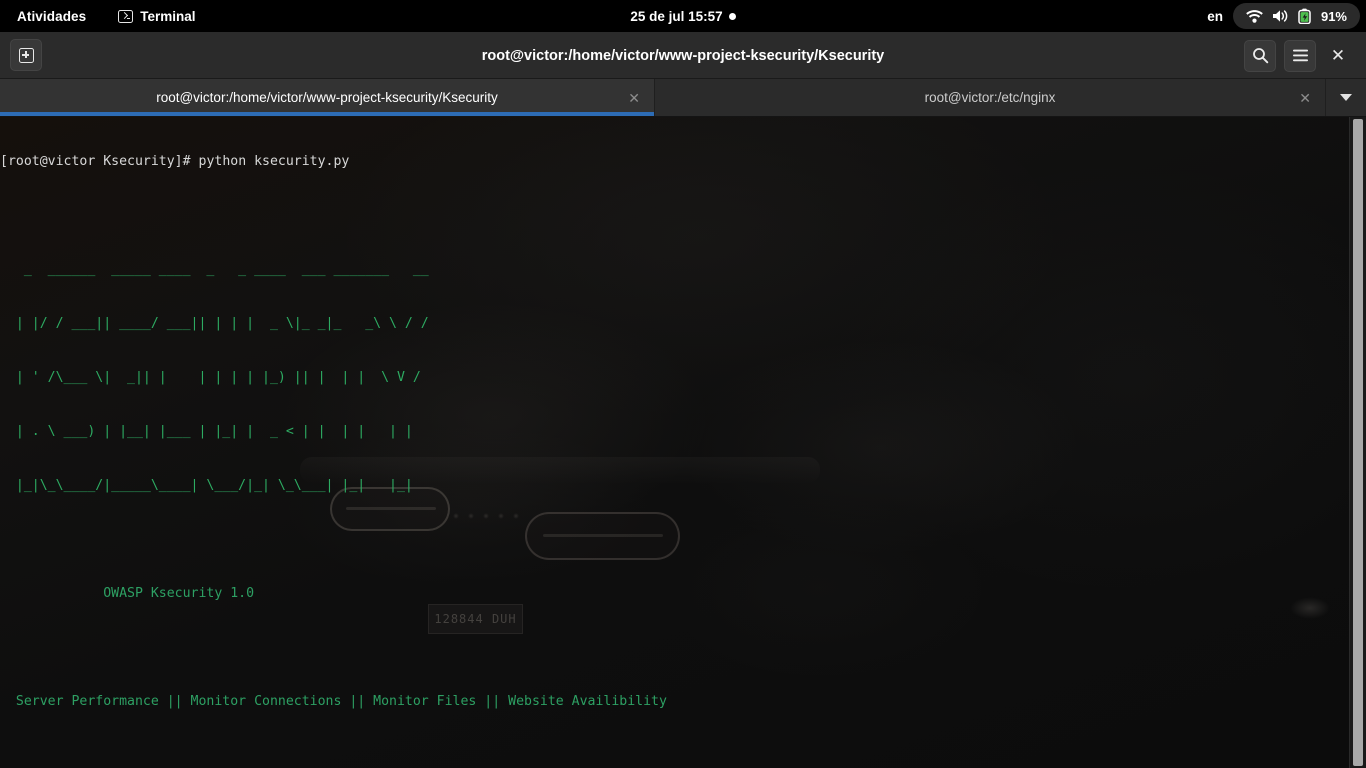 The image size is (1366, 768). I want to click on search-button, so click(1260, 55).